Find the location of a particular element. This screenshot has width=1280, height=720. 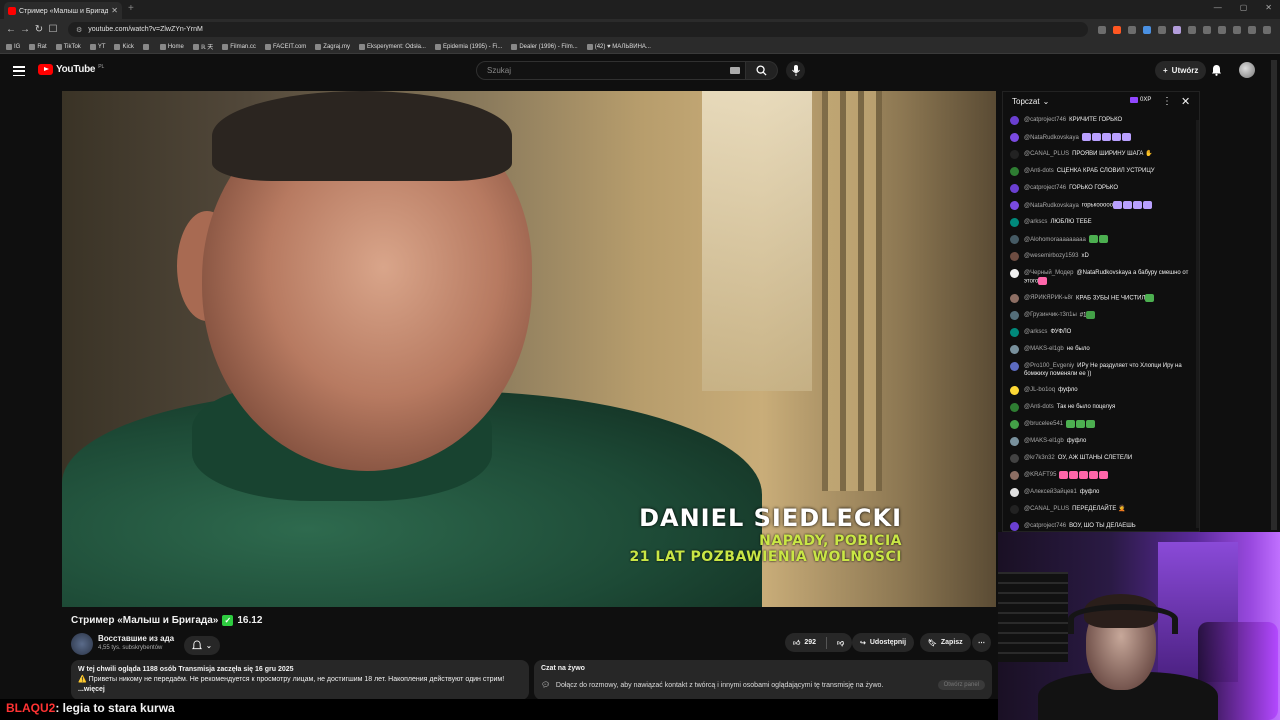

keyboard-icon is located at coordinates (735, 70).